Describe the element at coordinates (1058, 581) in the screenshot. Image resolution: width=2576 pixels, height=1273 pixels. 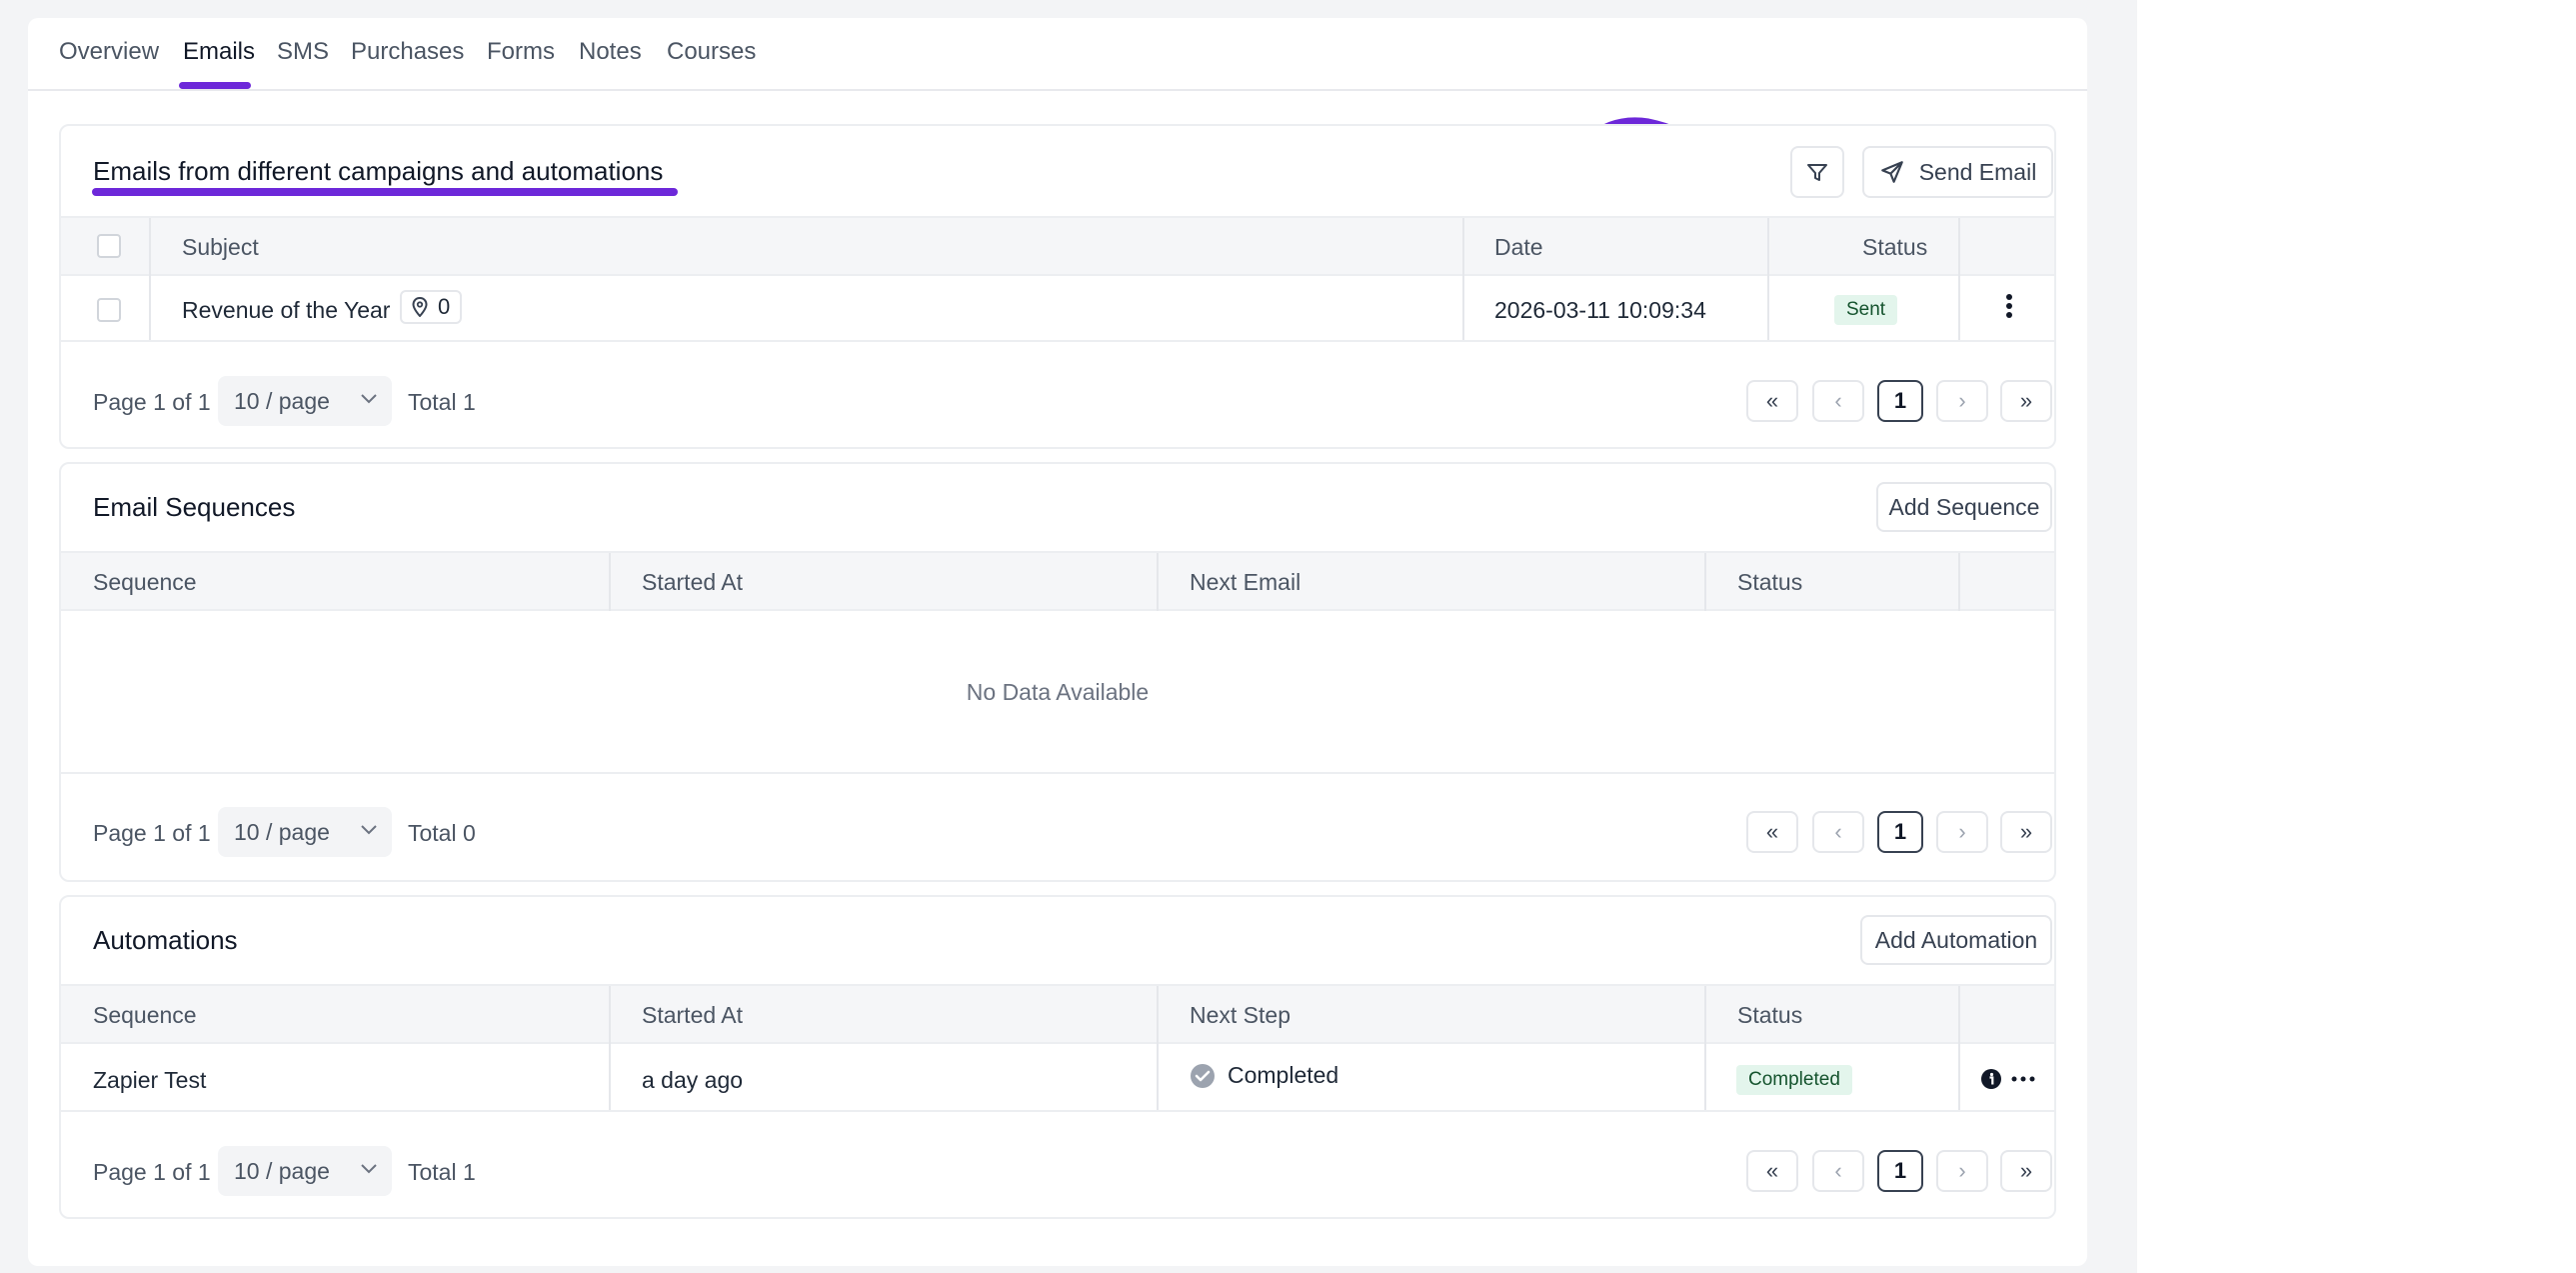
I see `sequences-table-header: Sequence Started At Next Email Status` at that location.